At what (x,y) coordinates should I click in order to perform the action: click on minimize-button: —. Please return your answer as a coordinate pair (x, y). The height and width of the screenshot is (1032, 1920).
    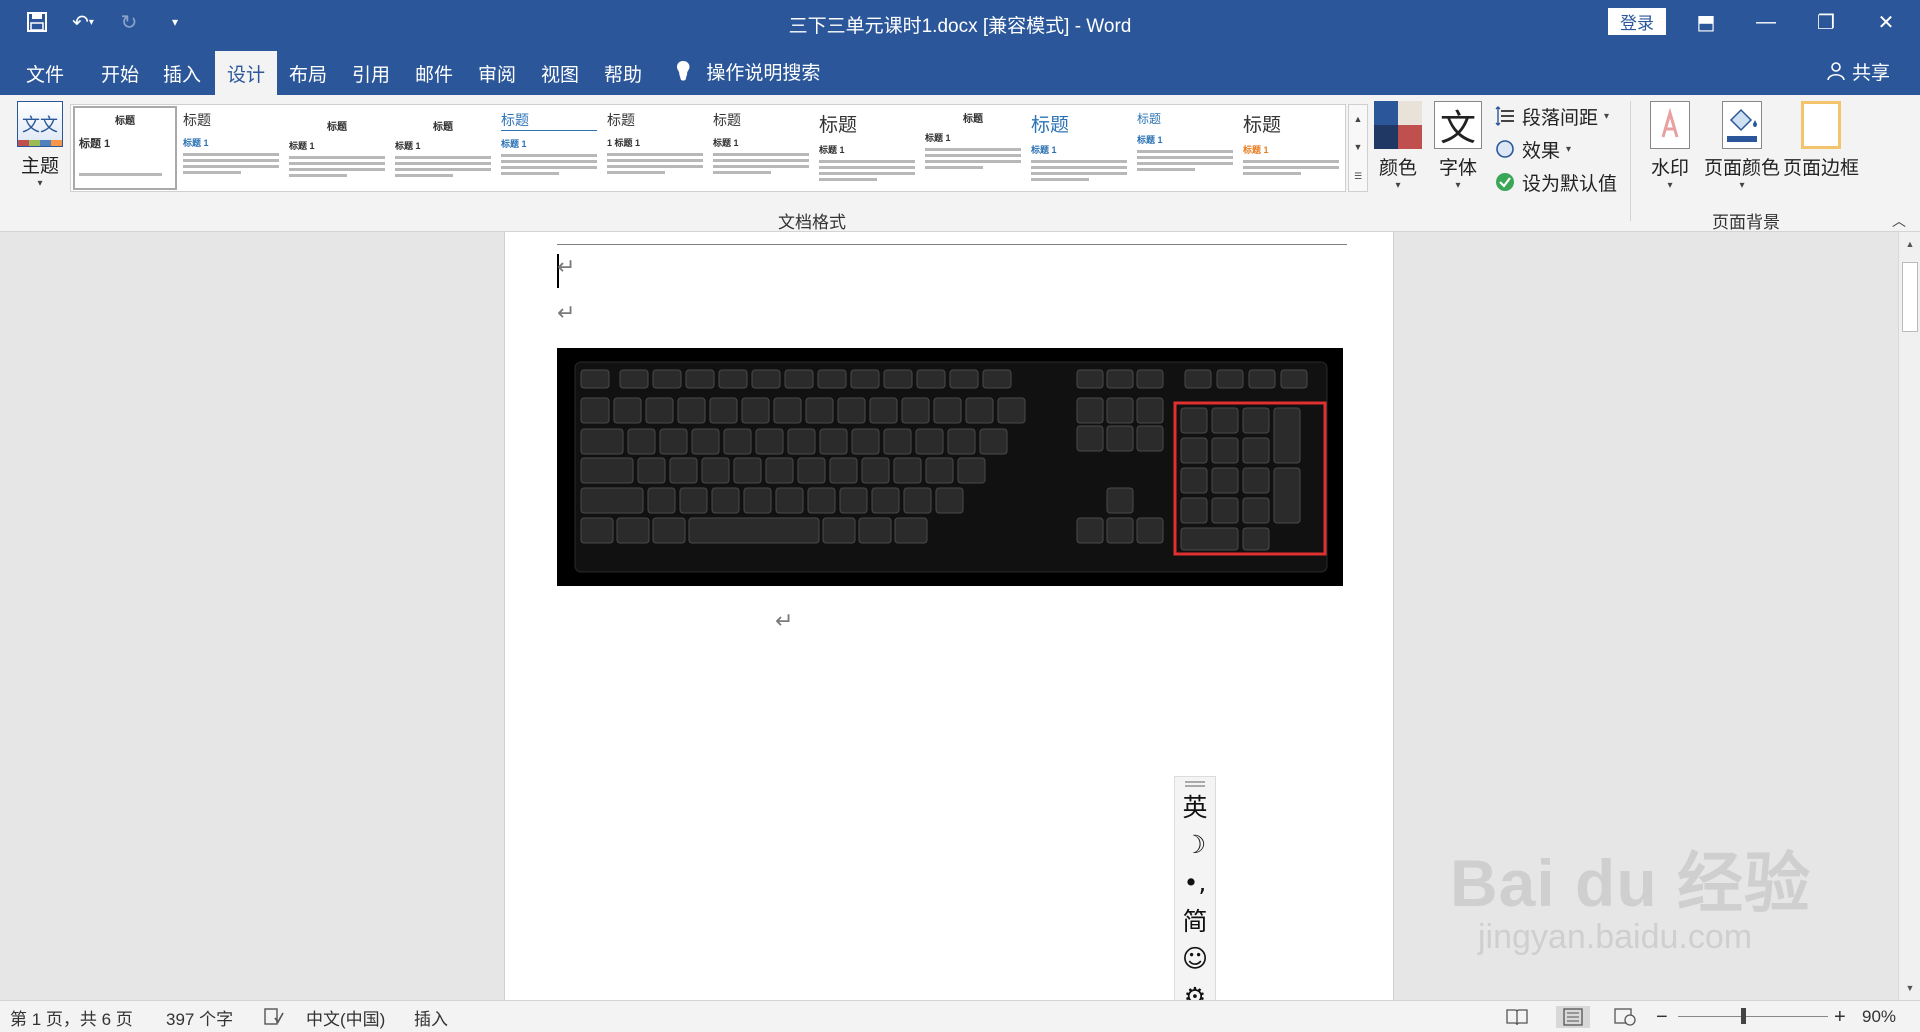
    Looking at the image, I should click on (1766, 22).